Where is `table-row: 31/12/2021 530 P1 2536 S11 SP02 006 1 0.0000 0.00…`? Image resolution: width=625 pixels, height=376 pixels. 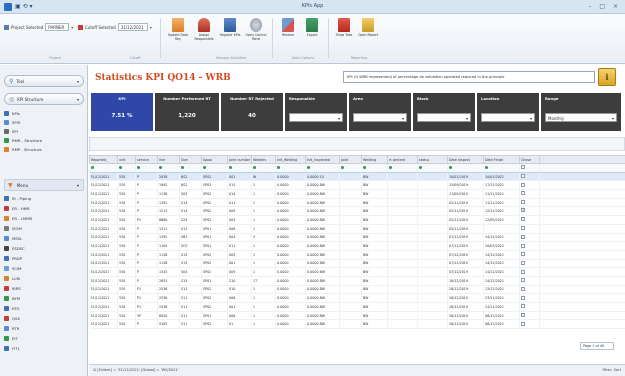
table-row: 31/12/2021 530 P1 2536 S11 SP02 006 1 0.0000 0.00… is located at coordinates (357, 298).